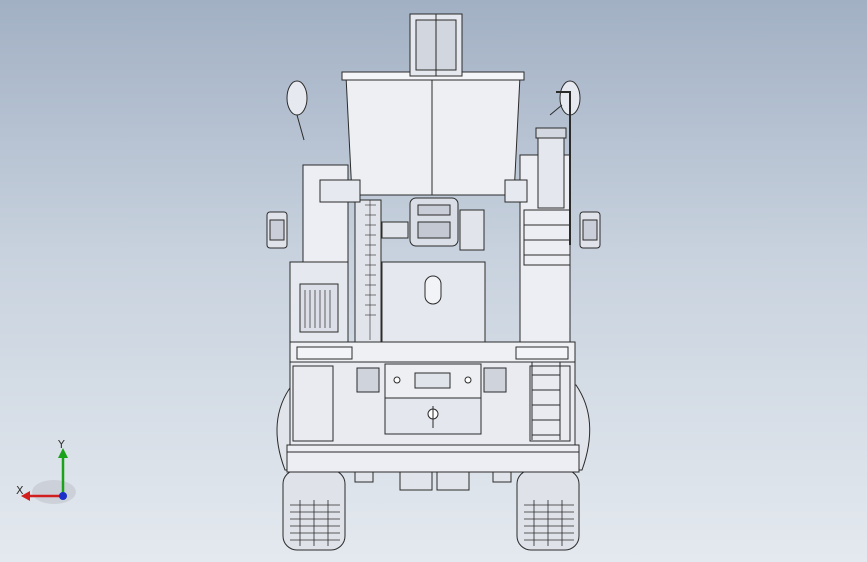 This screenshot has height=562, width=867. What do you see at coordinates (551, 168) in the screenshot?
I see `right-tank` at bounding box center [551, 168].